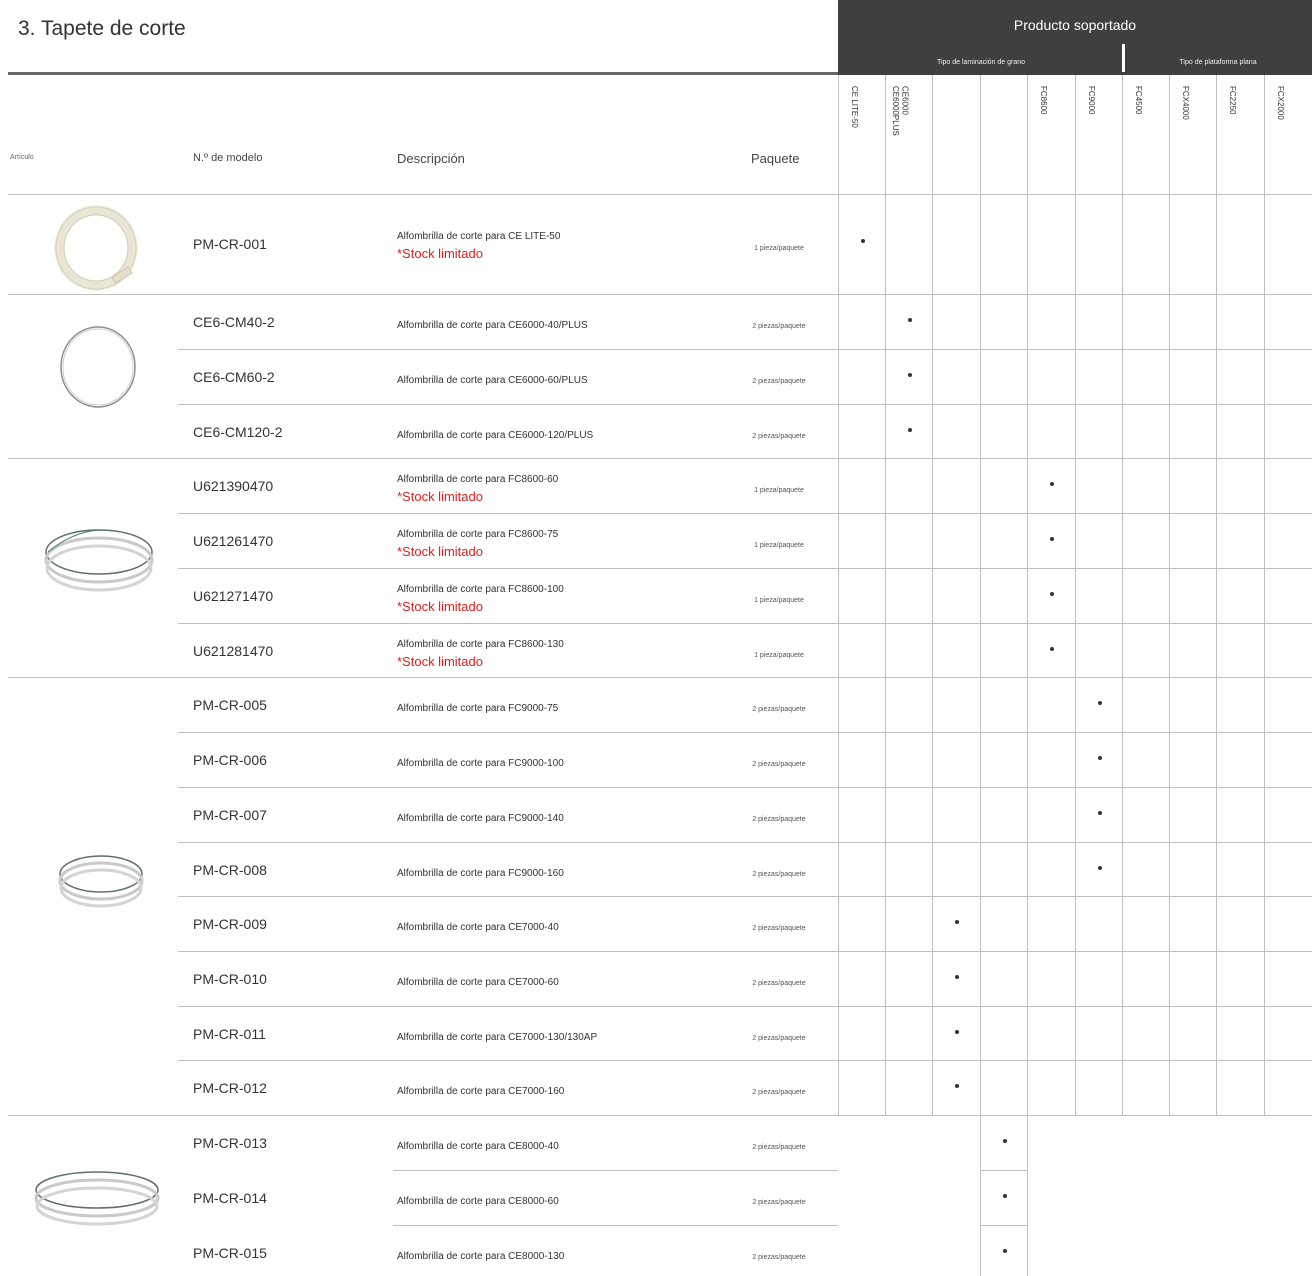  I want to click on description: Alfombrilla de corte para FC8600-75, so click(478, 534).